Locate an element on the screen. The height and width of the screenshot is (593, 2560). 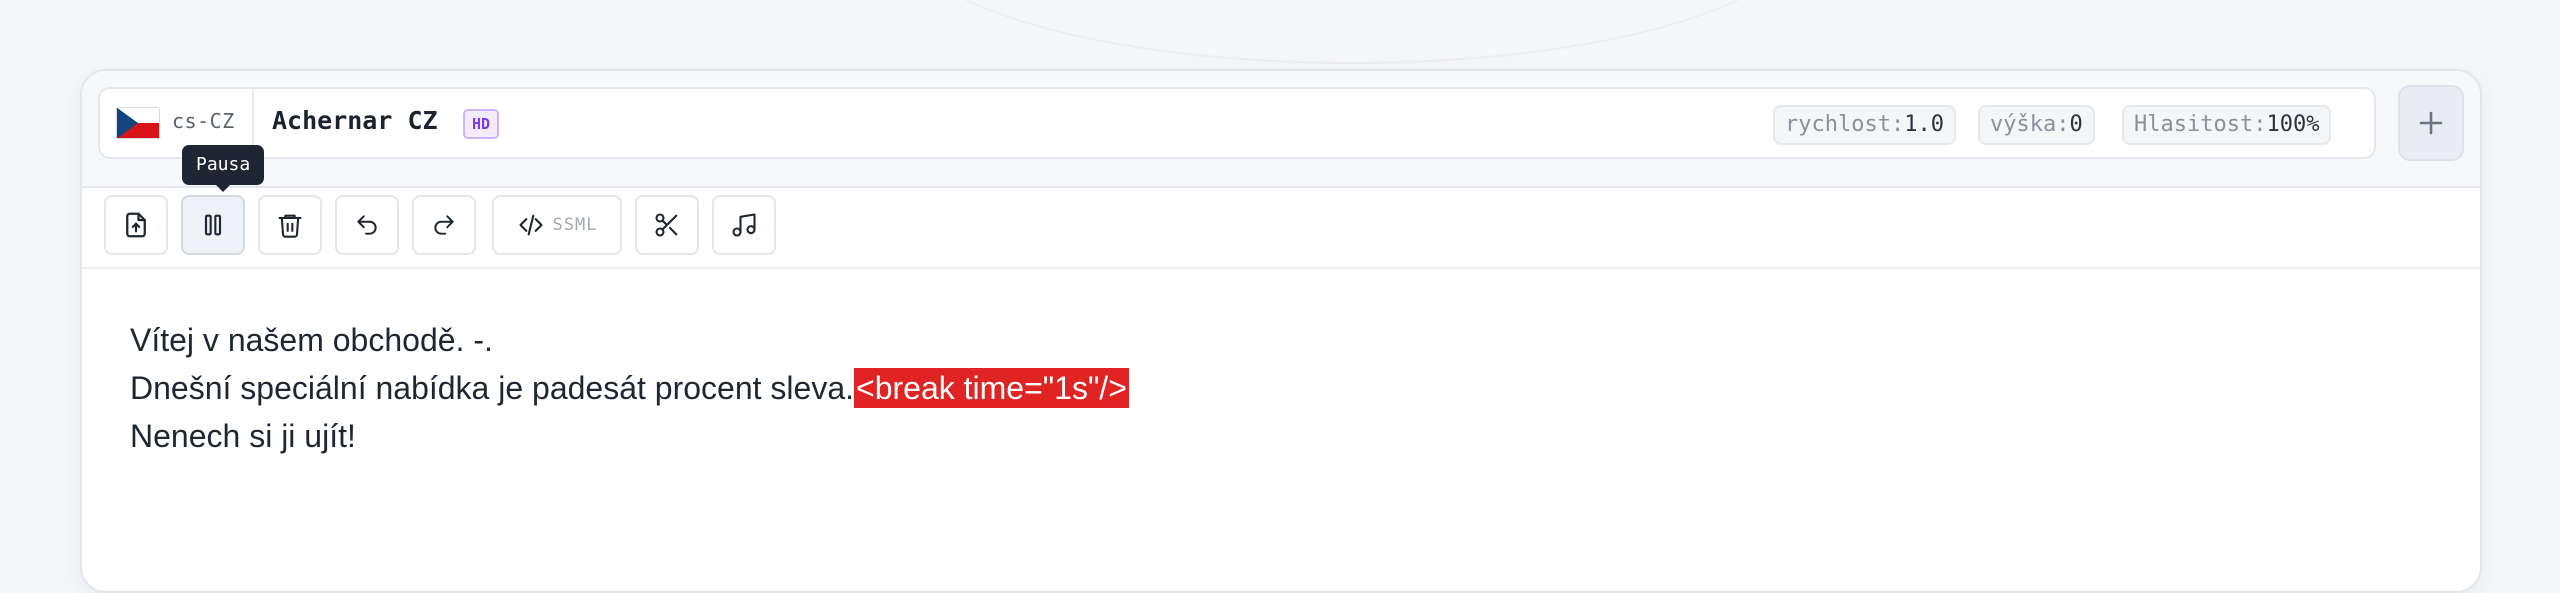
speed-label: rychlost: is located at coordinates (1845, 124).